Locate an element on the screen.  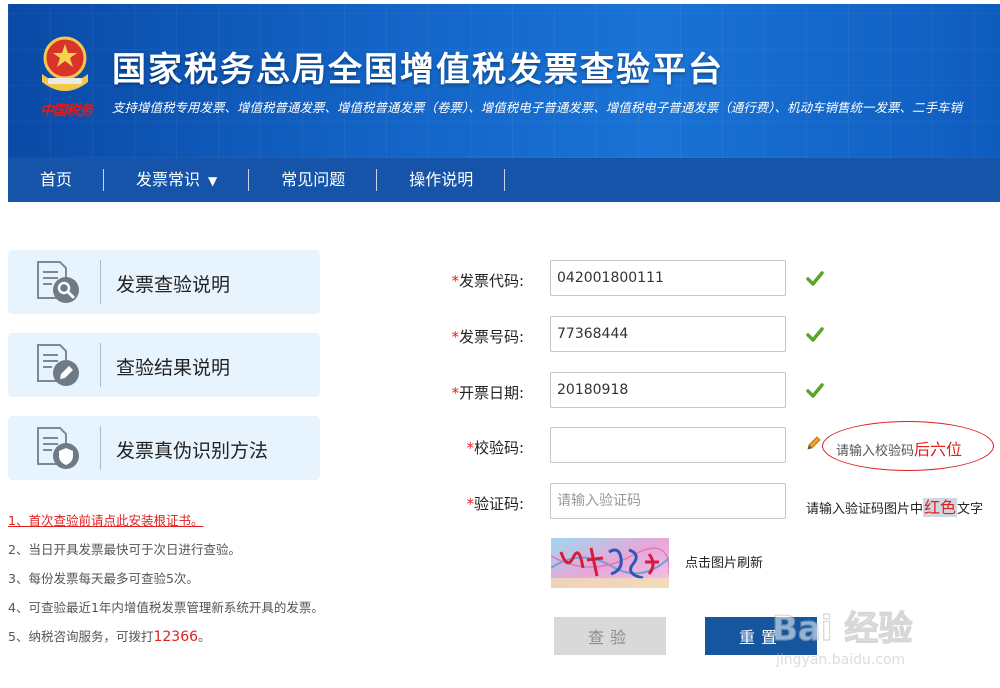
site-title: 国家税务总局全国增值税发票查验平台 is located at coordinates (418, 70).